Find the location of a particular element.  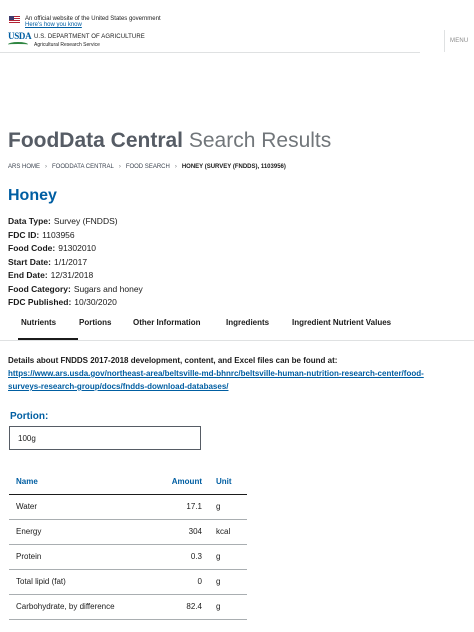

meta-label: Food Category: is located at coordinates (39, 288).